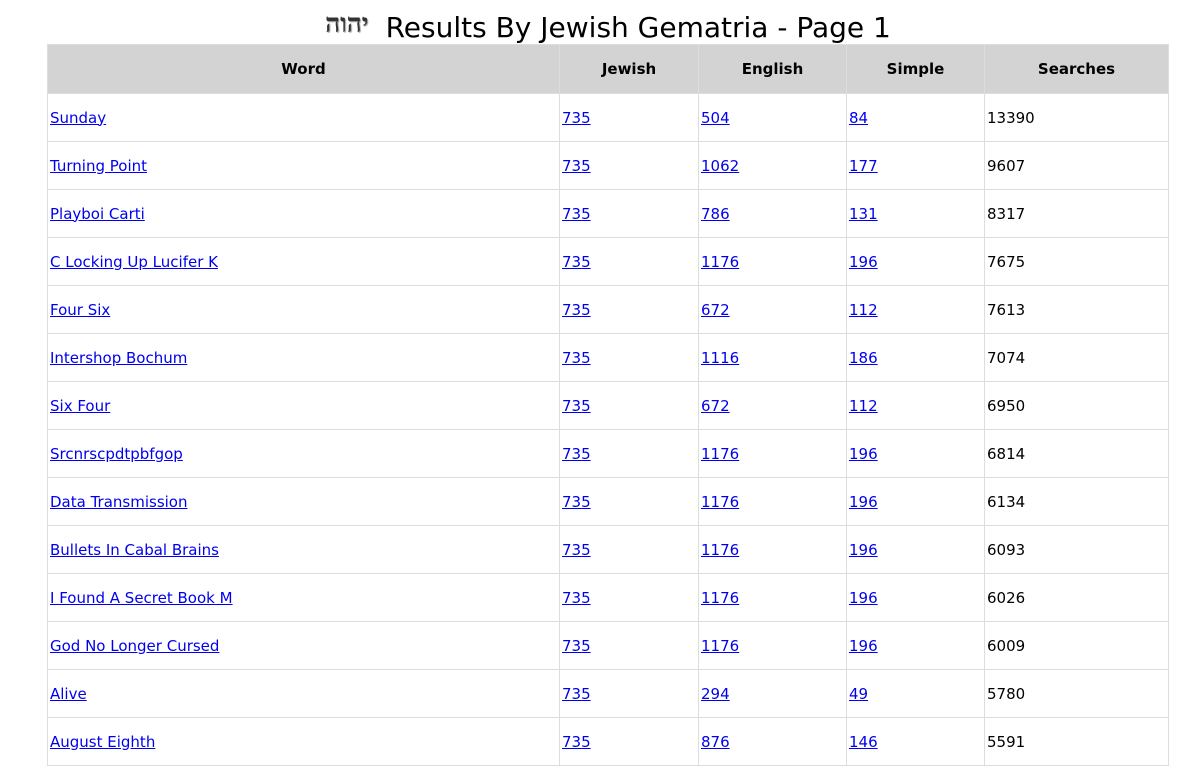 The image size is (1202, 768). What do you see at coordinates (715, 742) in the screenshot?
I see `english-value-link: 876` at bounding box center [715, 742].